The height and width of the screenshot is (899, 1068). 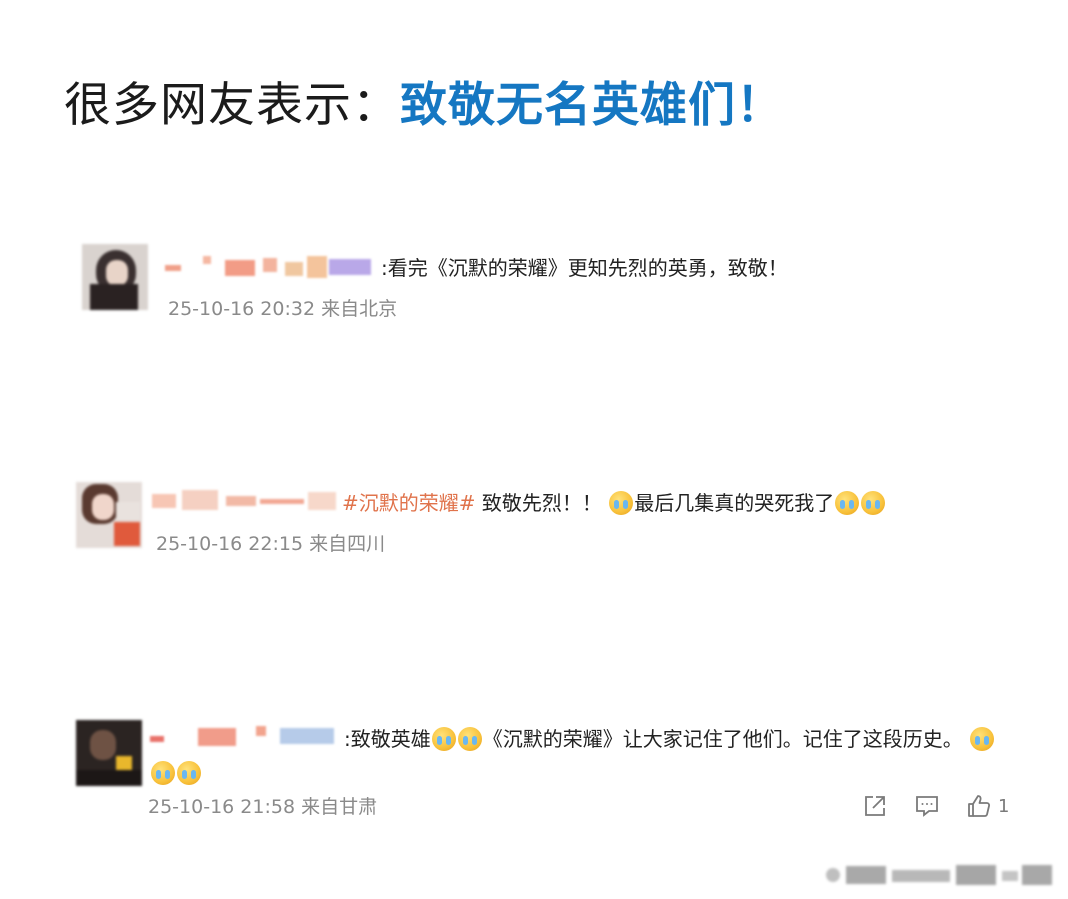 I want to click on hashtag-link: #沉默的荣耀#, so click(x=409, y=503).